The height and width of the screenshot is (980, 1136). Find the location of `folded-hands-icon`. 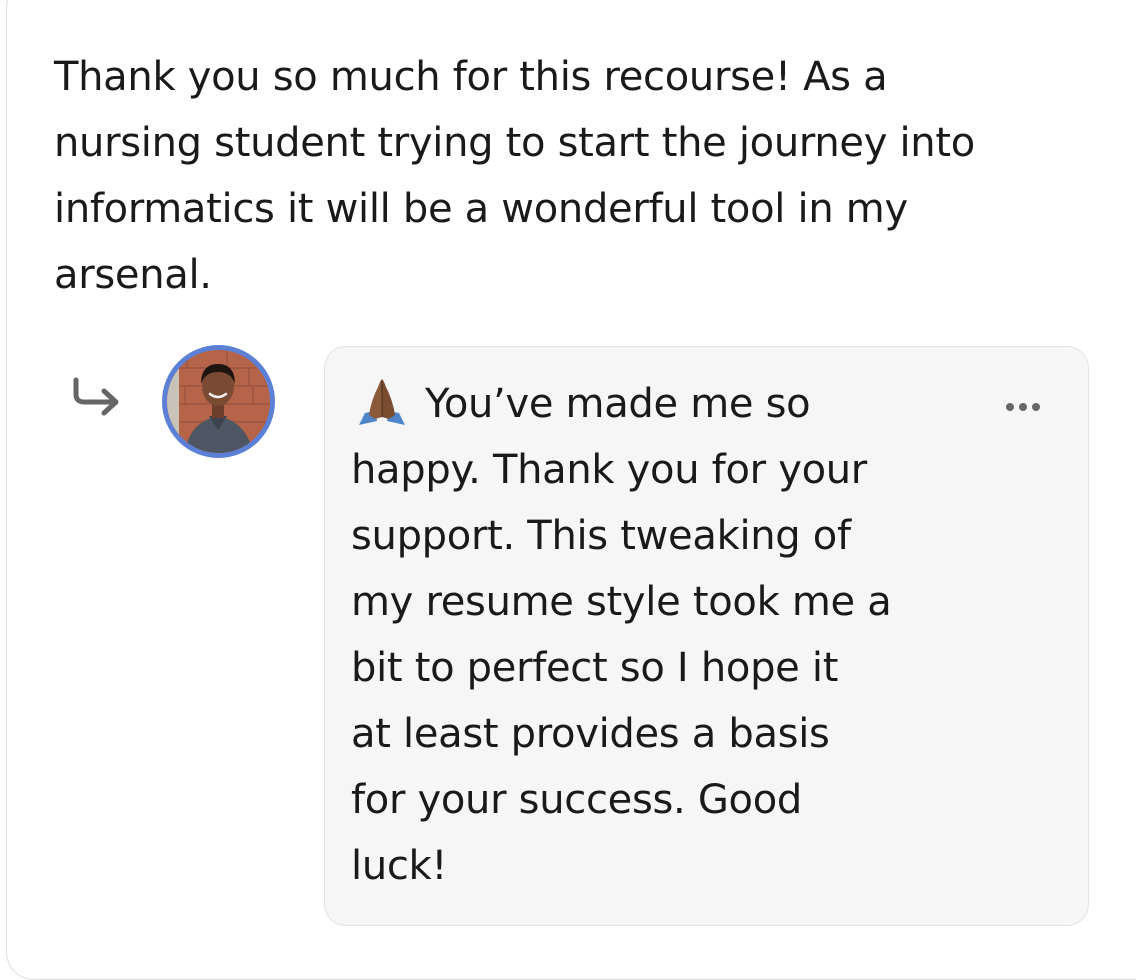

folded-hands-icon is located at coordinates (382, 400).